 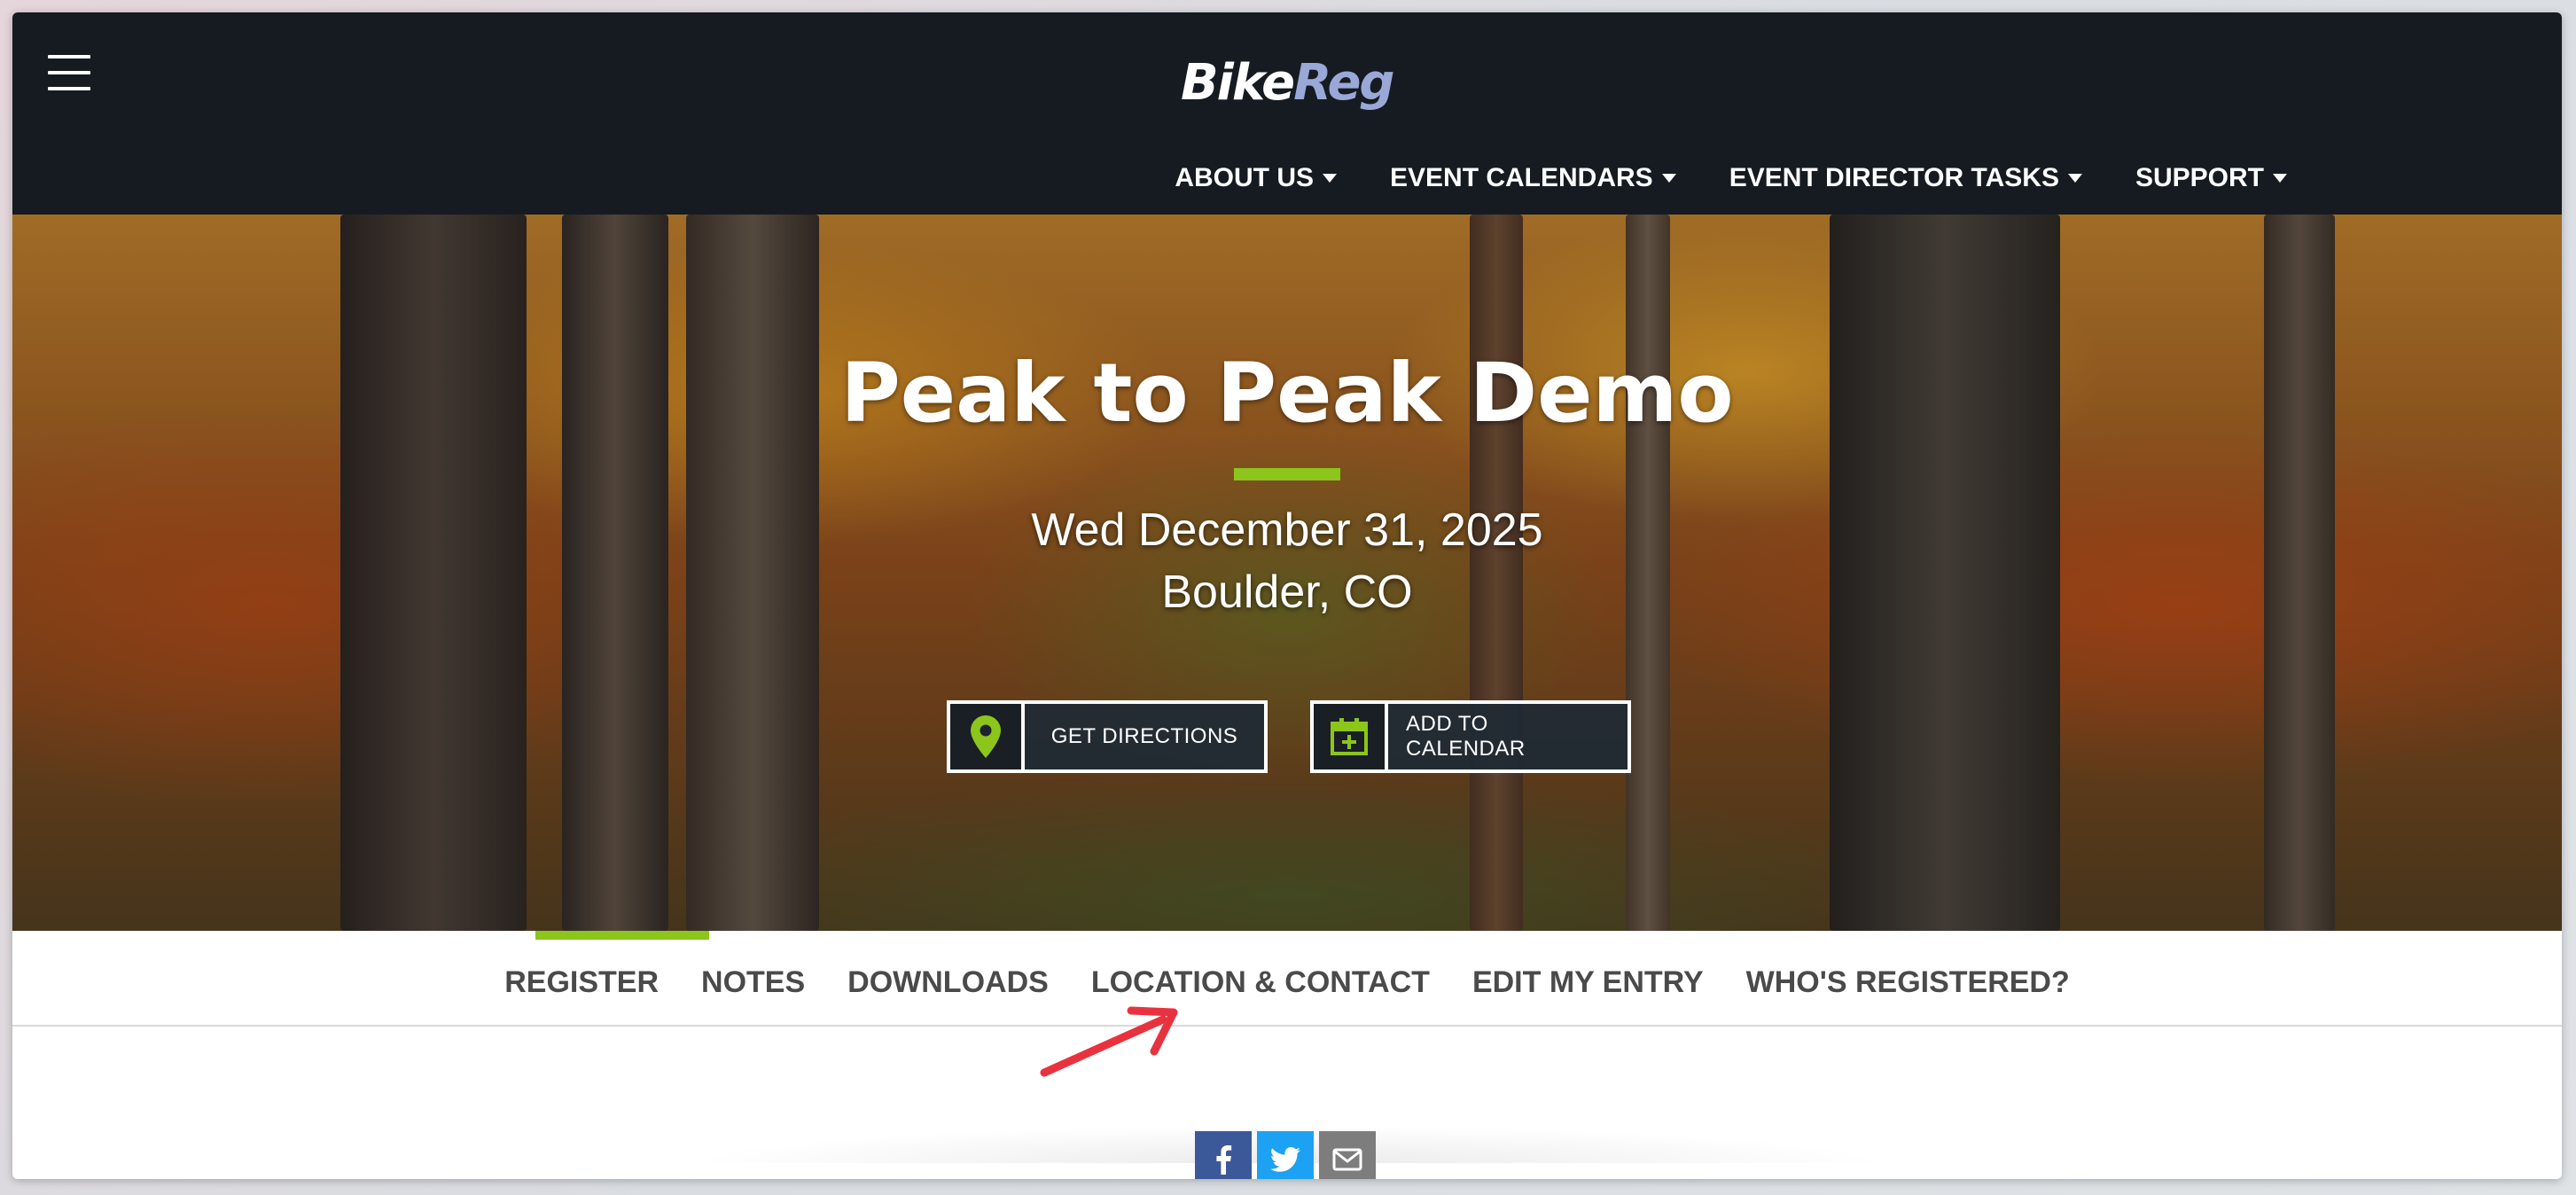 I want to click on title-divider, so click(x=1287, y=474).